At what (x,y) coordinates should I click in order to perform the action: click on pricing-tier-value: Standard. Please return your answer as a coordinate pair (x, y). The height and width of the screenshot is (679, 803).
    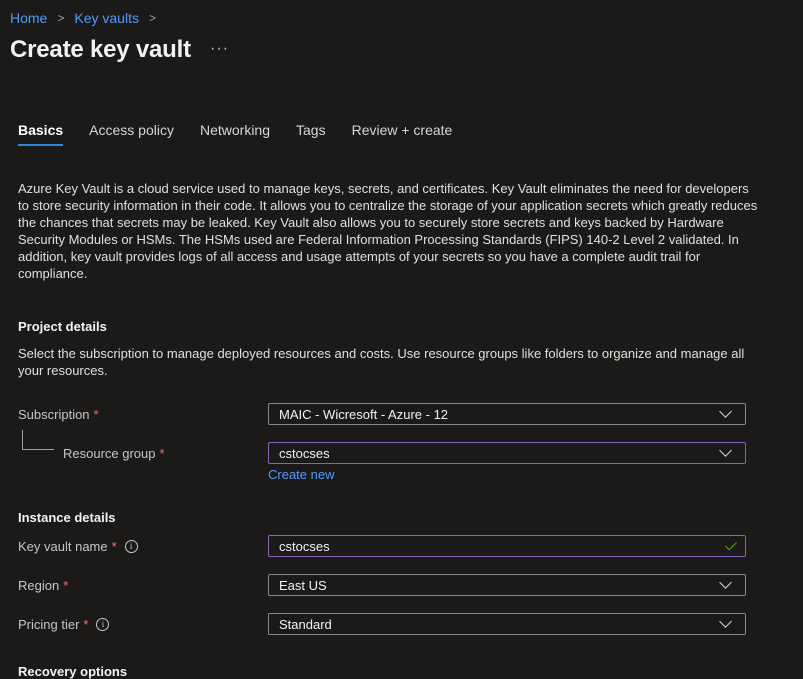
    Looking at the image, I should click on (305, 624).